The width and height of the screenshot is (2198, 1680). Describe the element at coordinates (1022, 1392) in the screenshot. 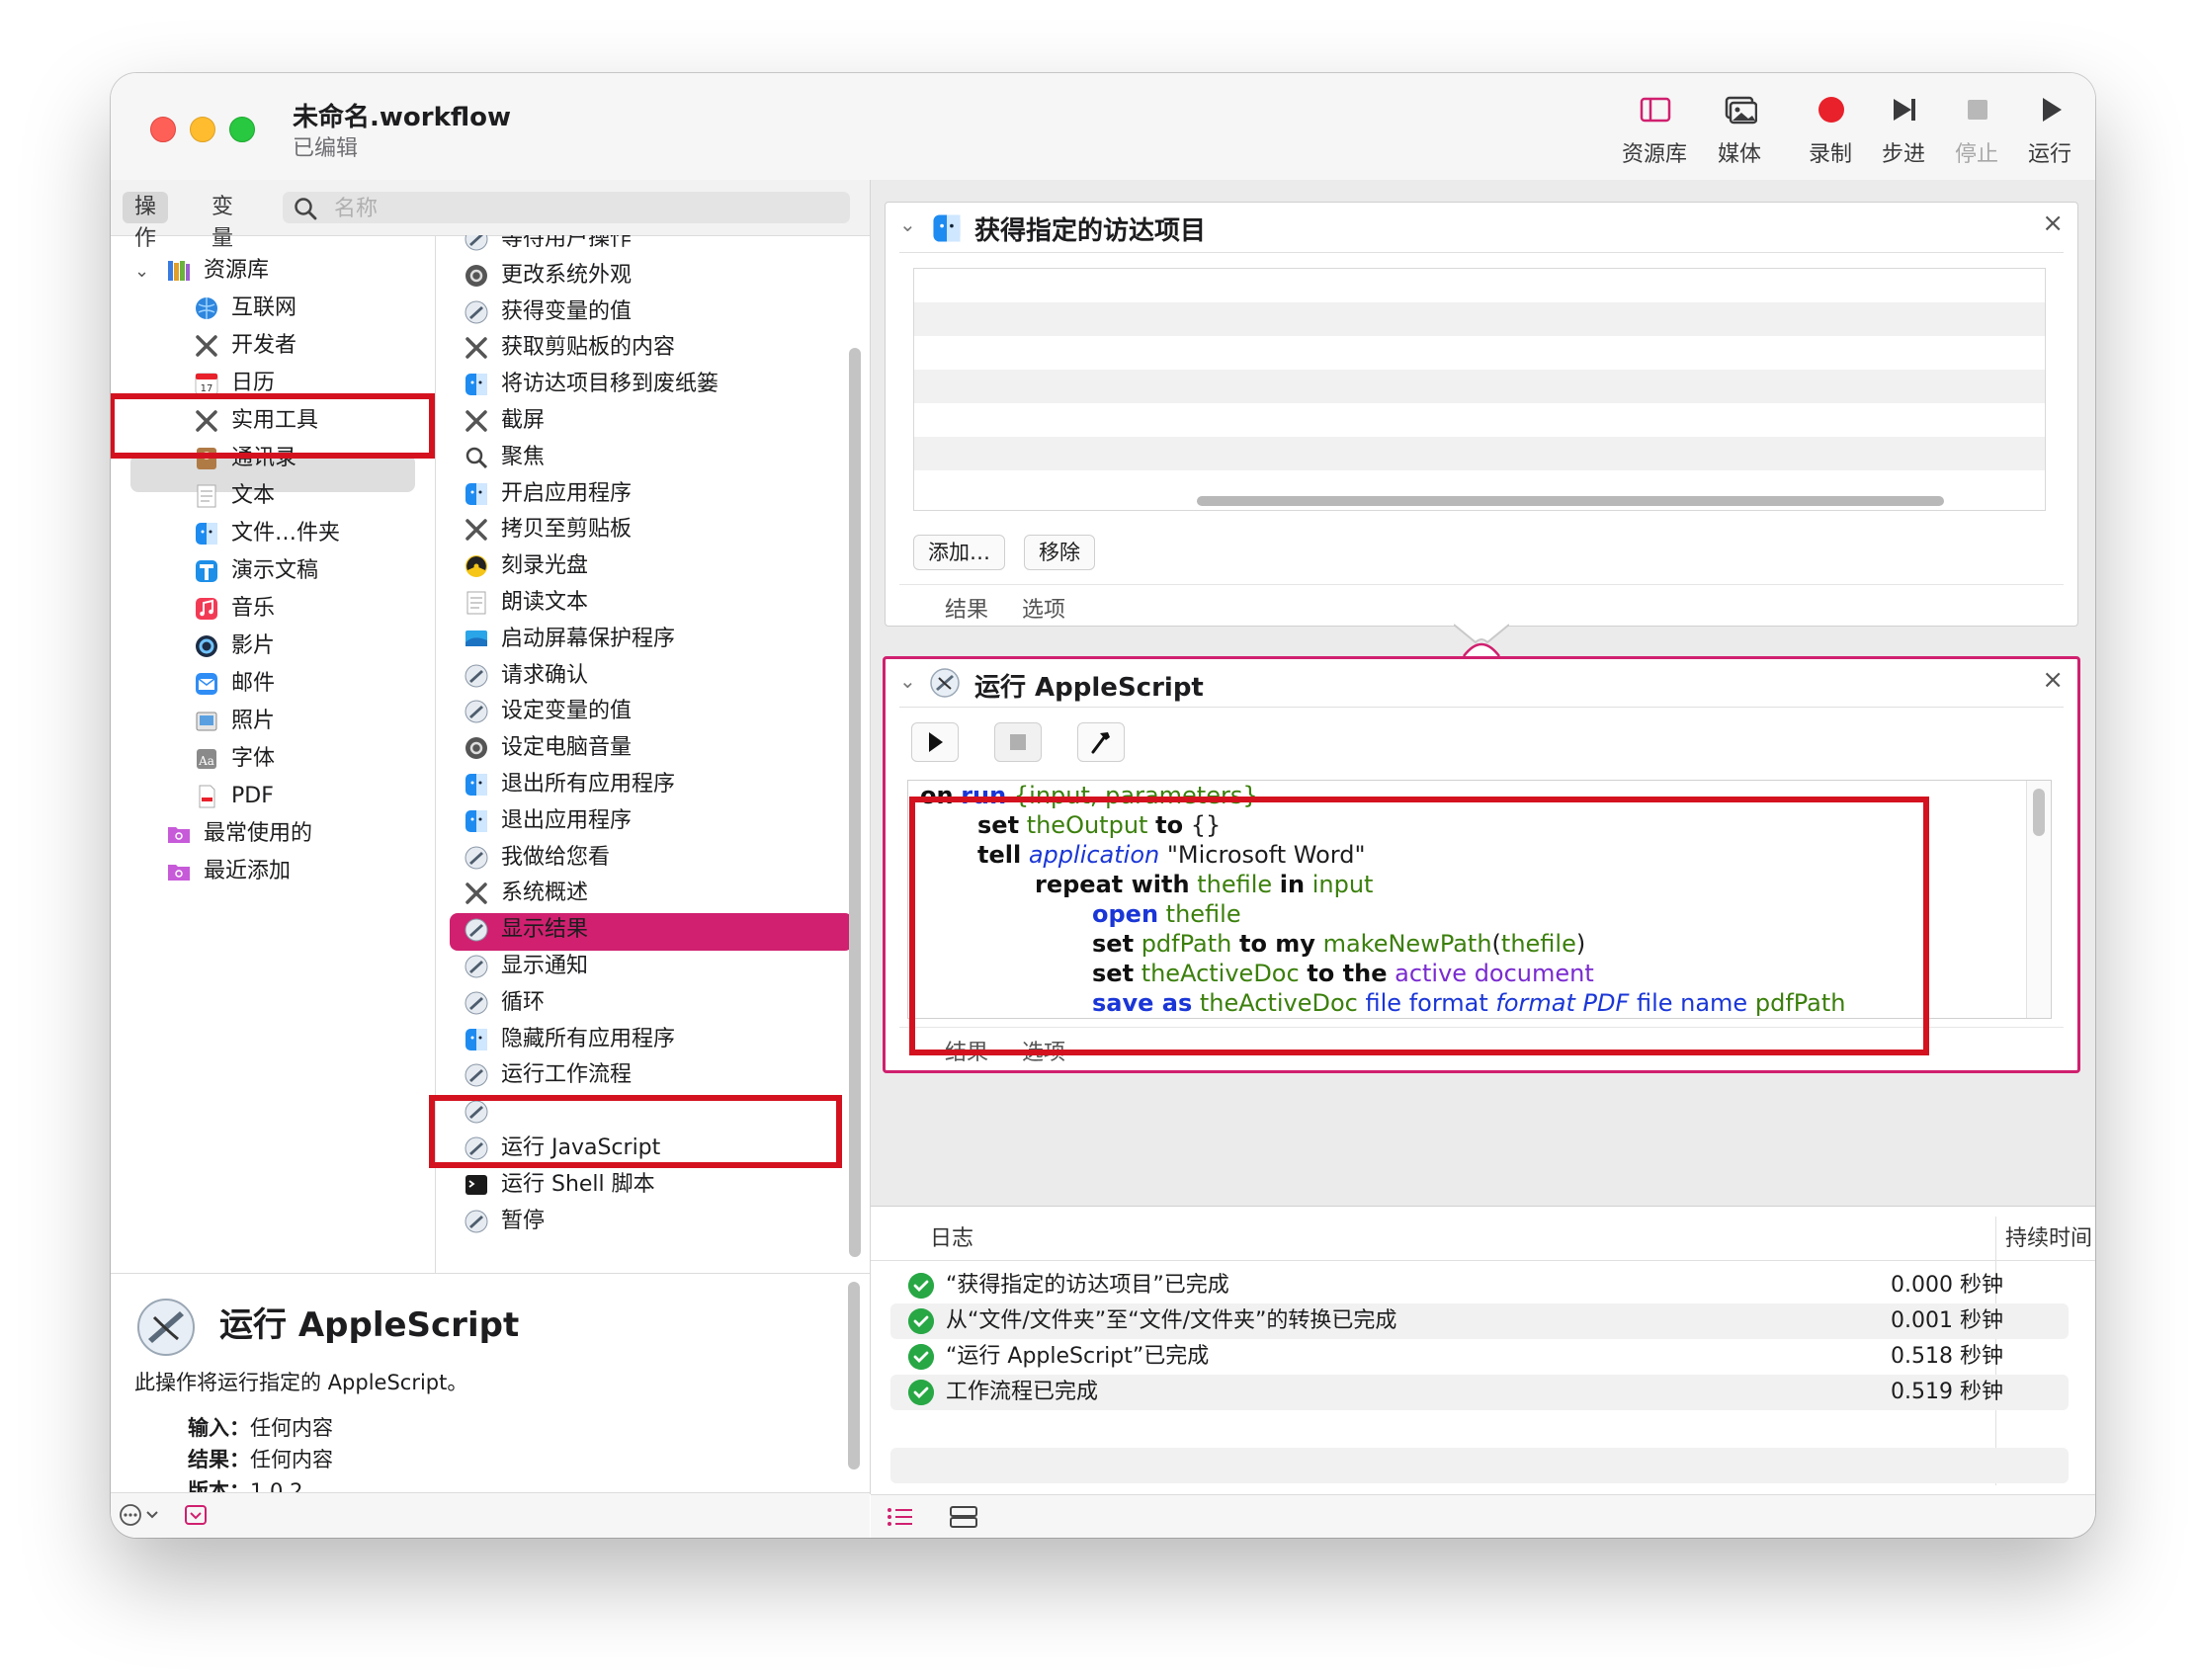

I see `log-message: 工作流程已完成` at that location.